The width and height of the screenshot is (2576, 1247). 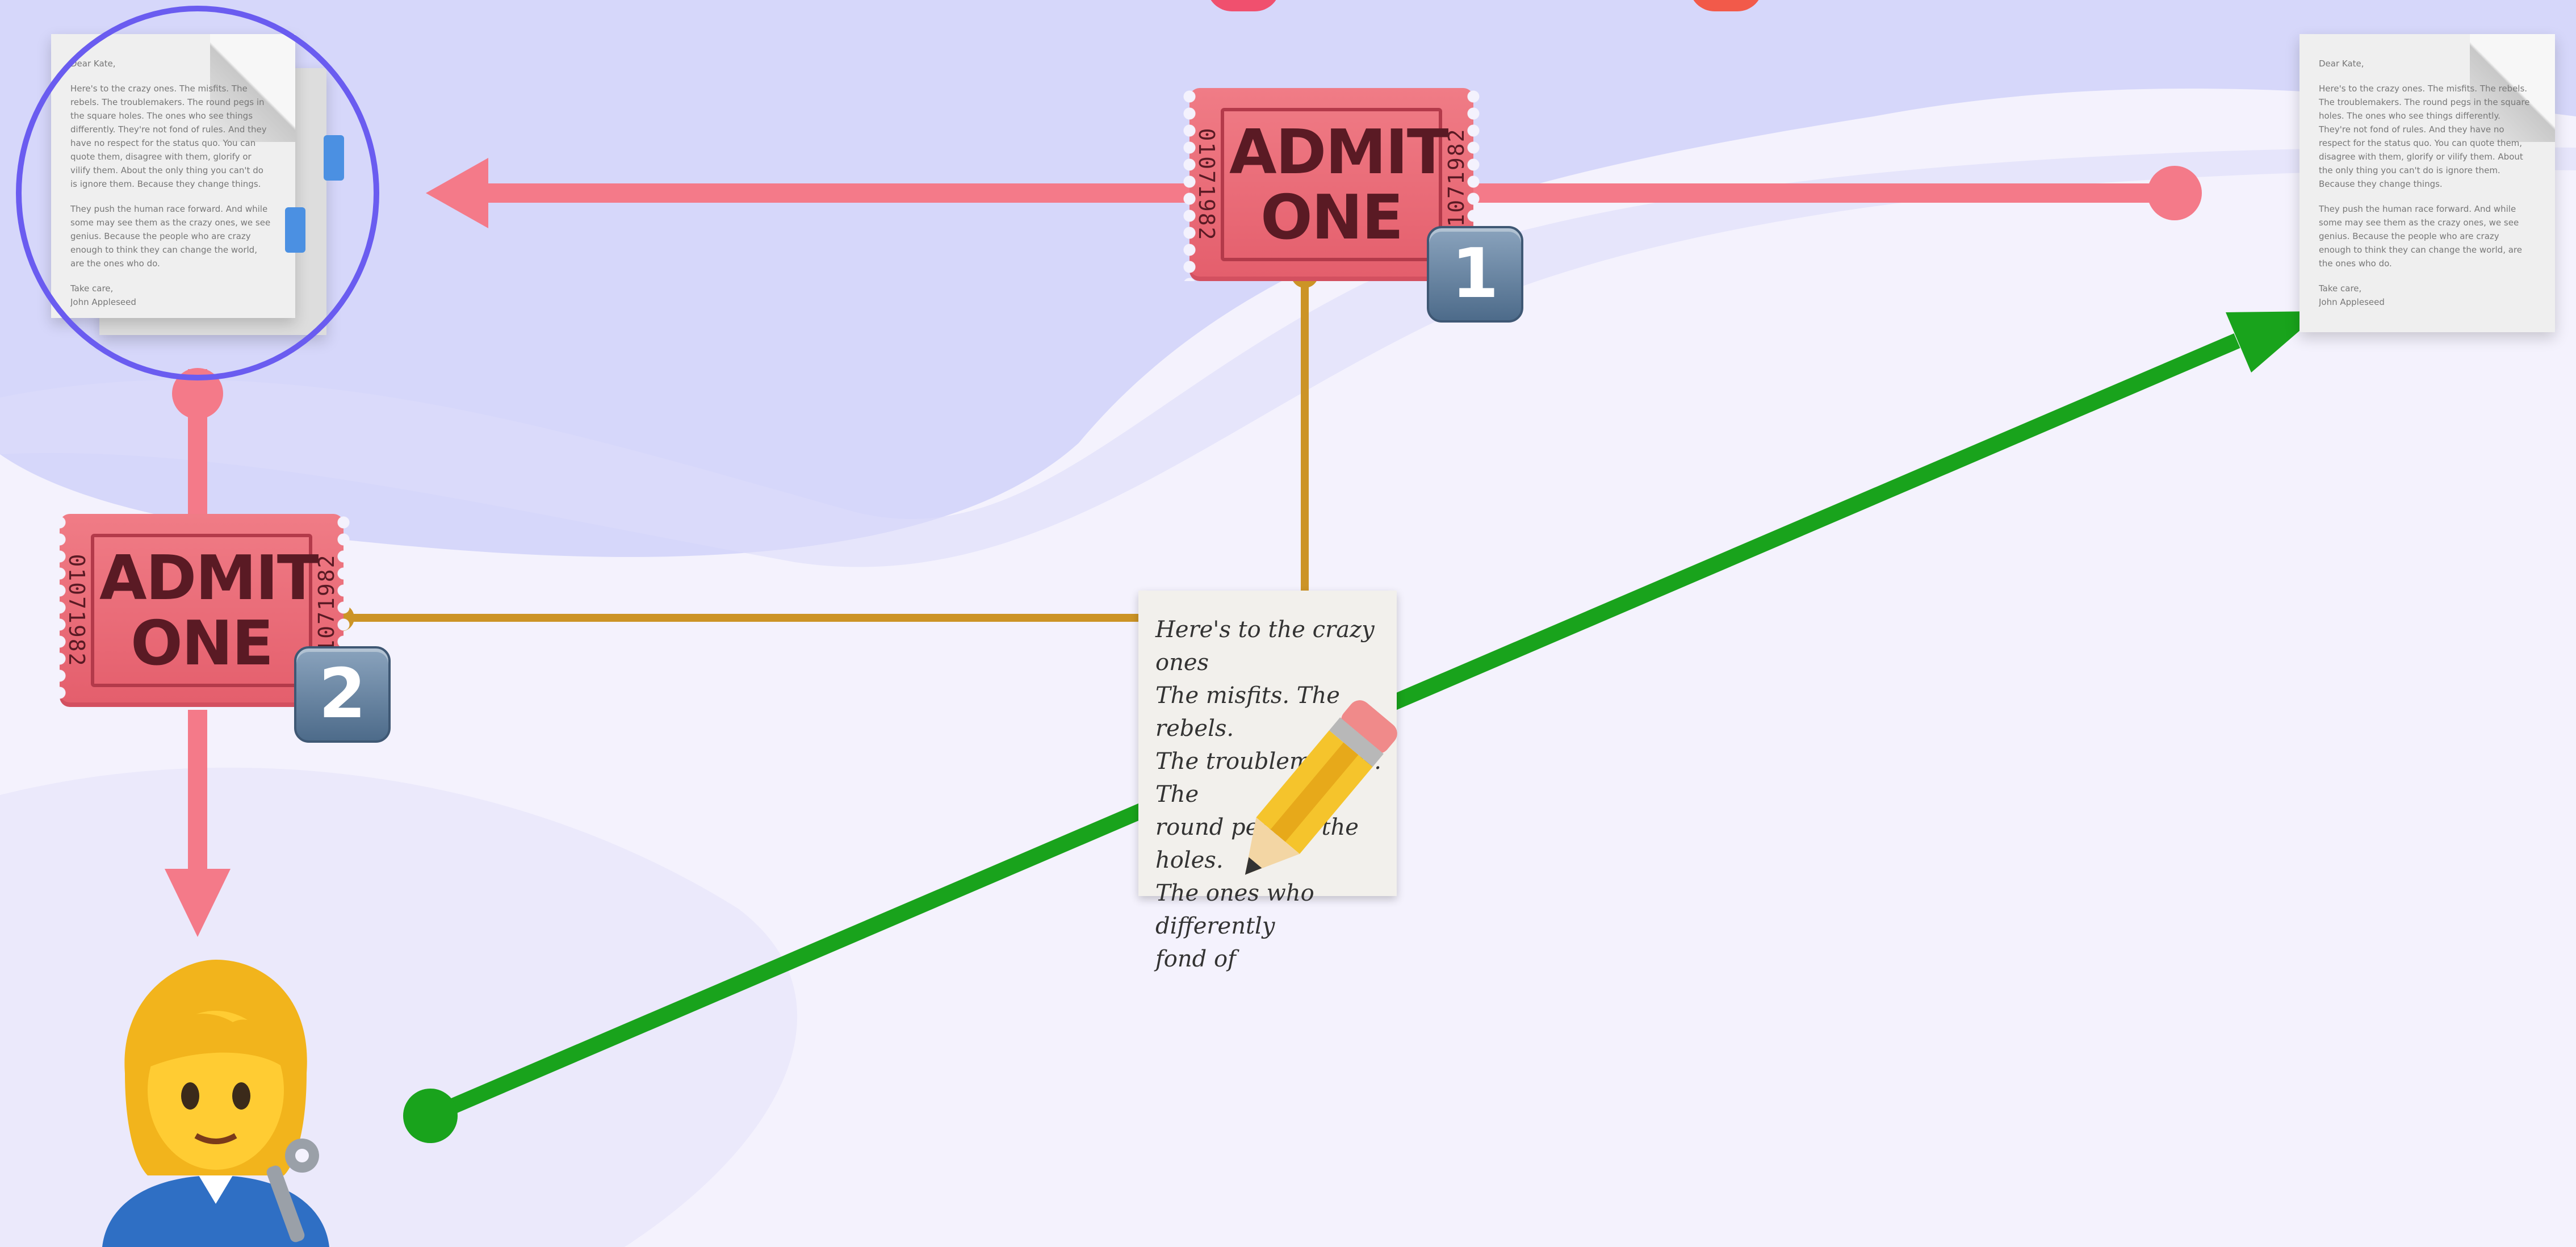 I want to click on document-right-greeting: Dear Kate,, so click(x=2341, y=63).